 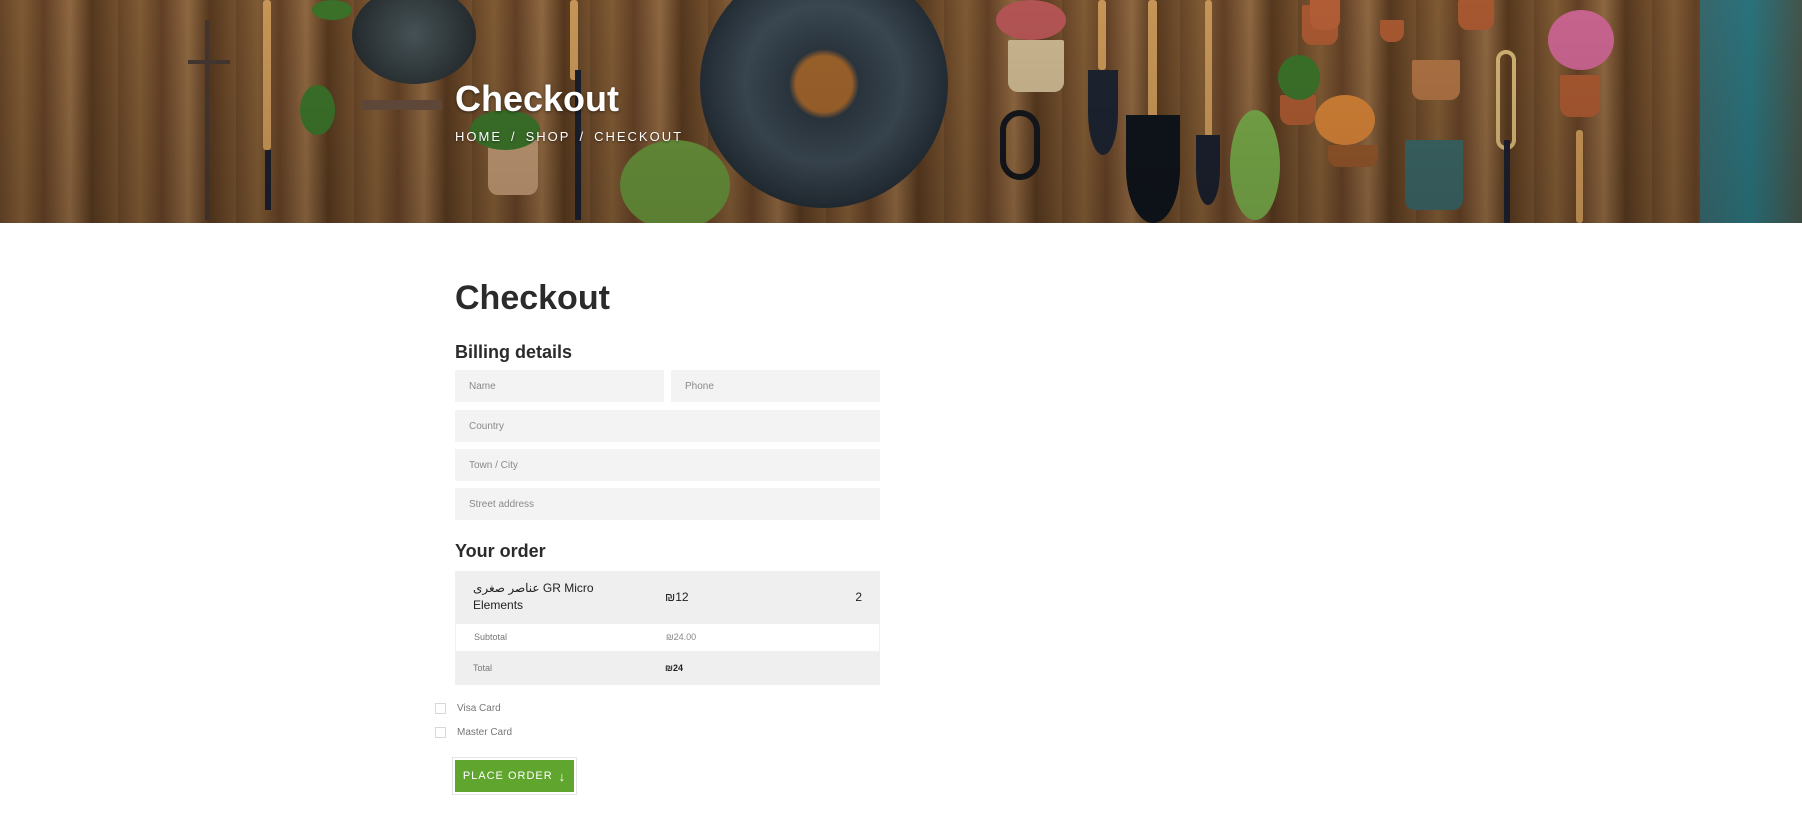 I want to click on total-value: ₪24, so click(x=674, y=668).